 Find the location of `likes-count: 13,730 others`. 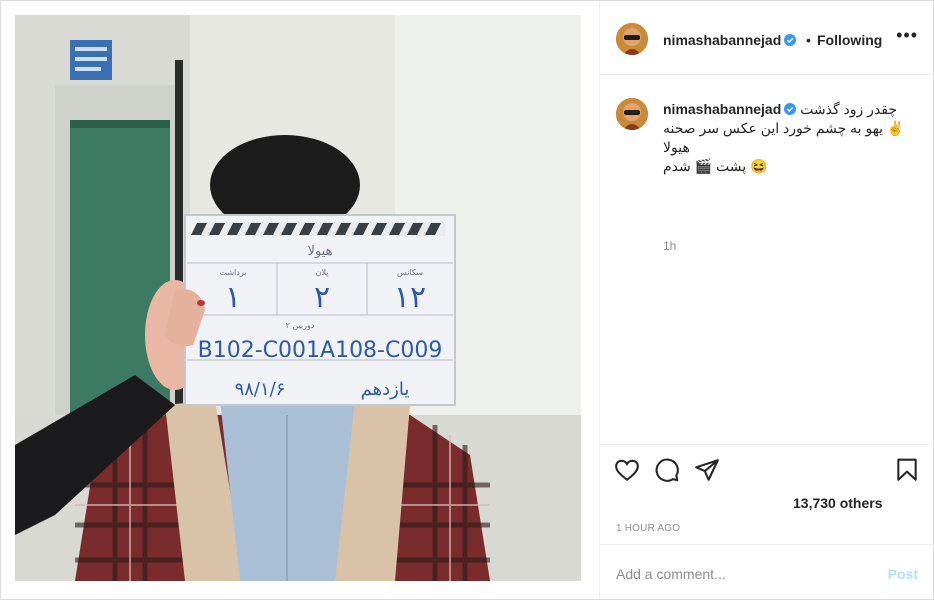

likes-count: 13,730 others is located at coordinates (838, 503).